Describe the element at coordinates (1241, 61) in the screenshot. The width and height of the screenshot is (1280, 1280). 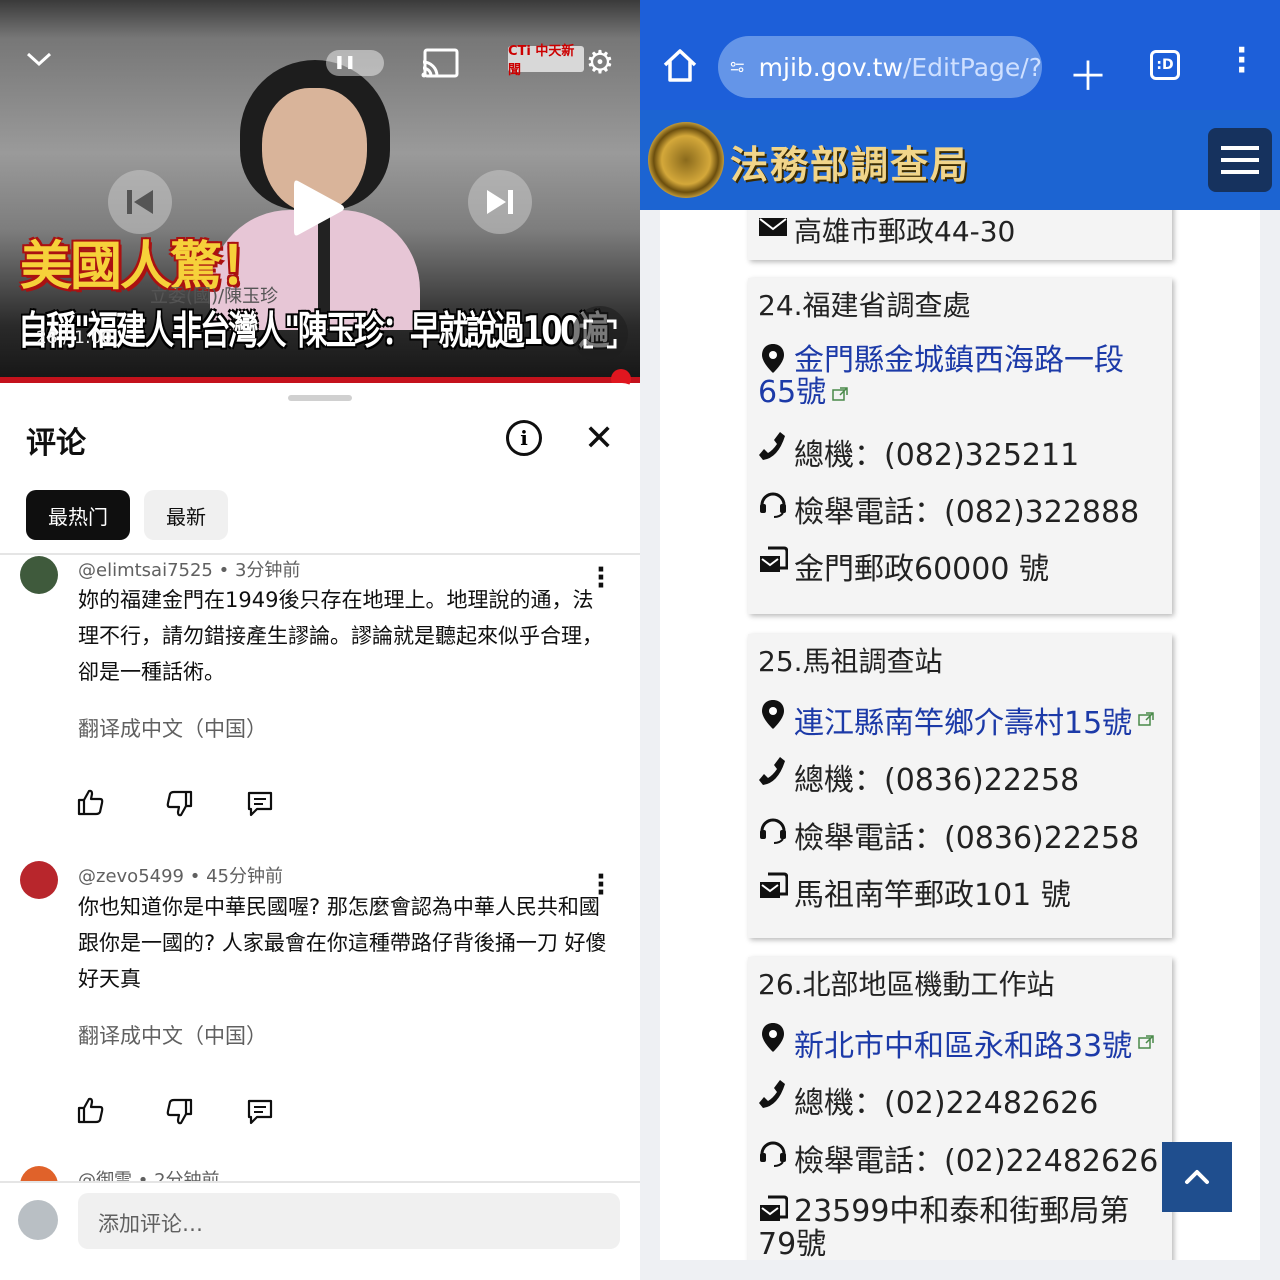
I see `more-menu-icon: · · ·` at that location.